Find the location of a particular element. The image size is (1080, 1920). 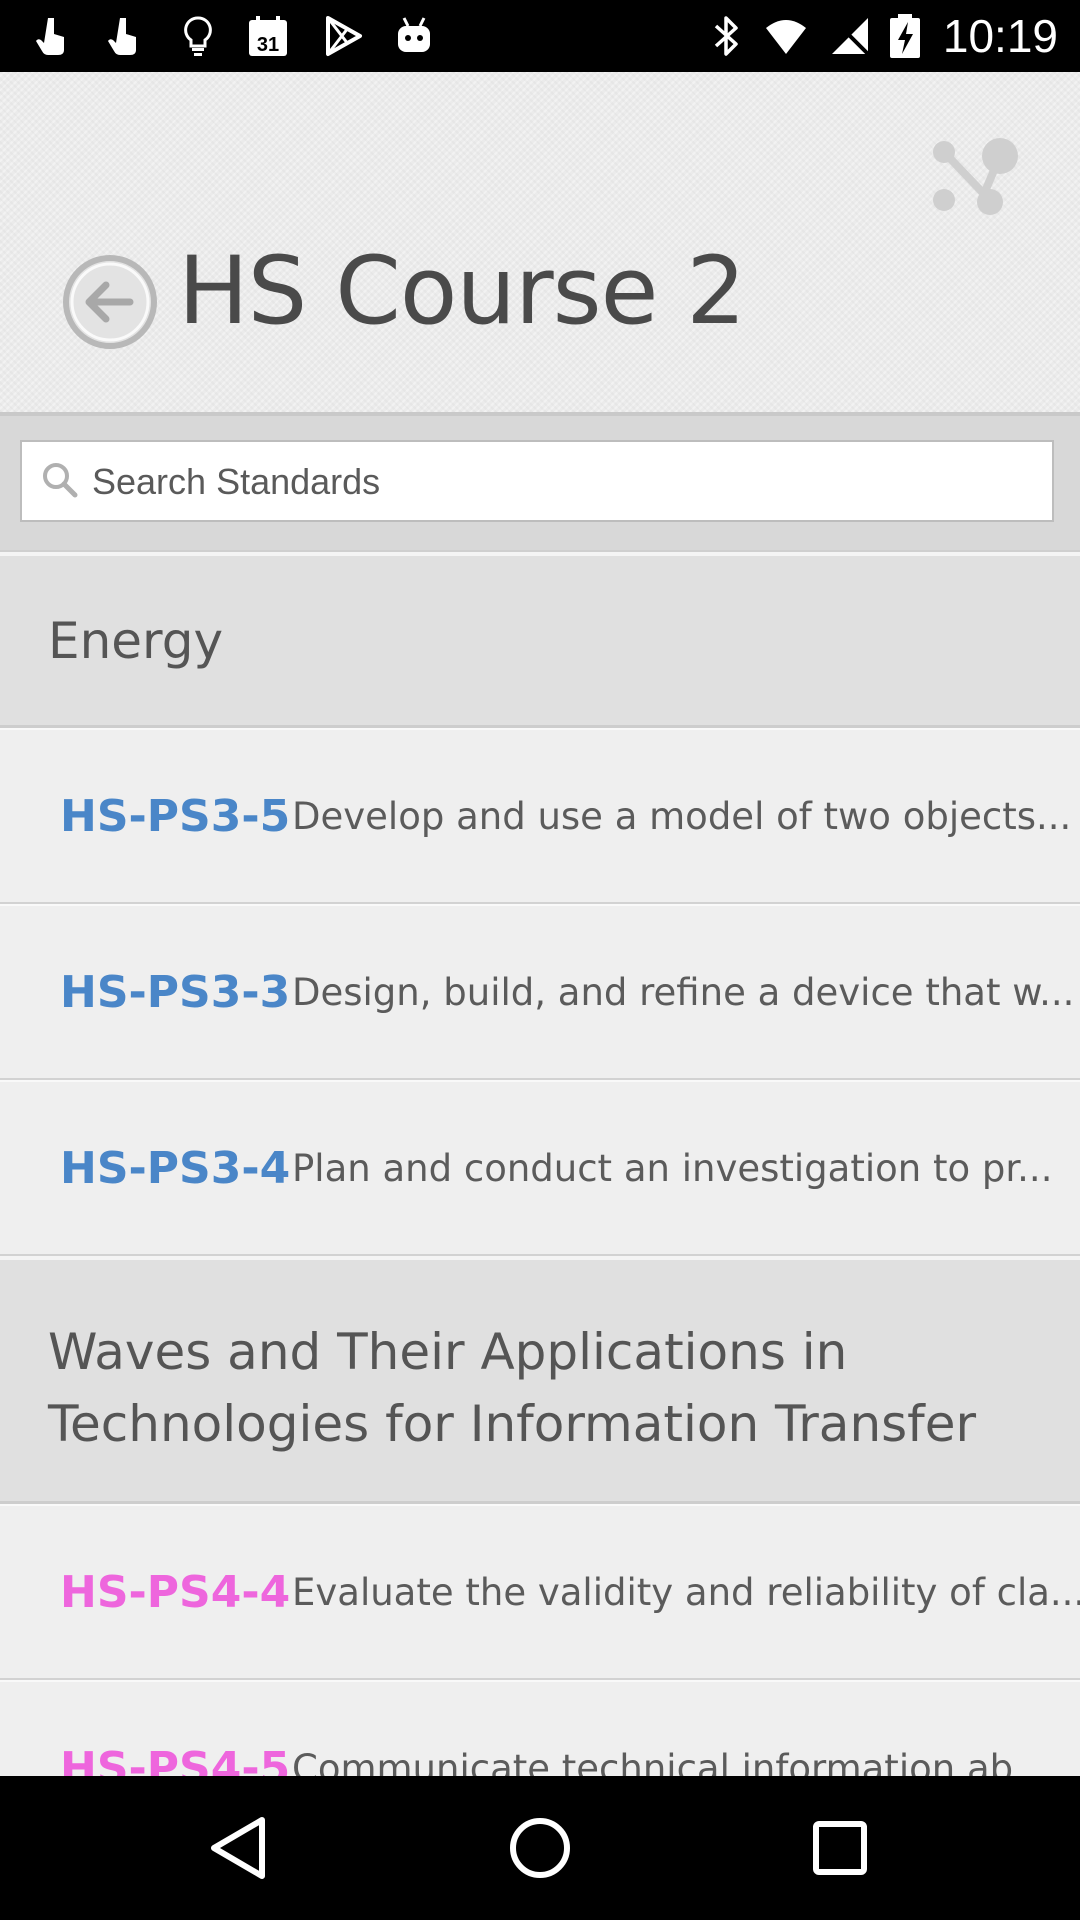

calendar-icon: 31 is located at coordinates (268, 36).